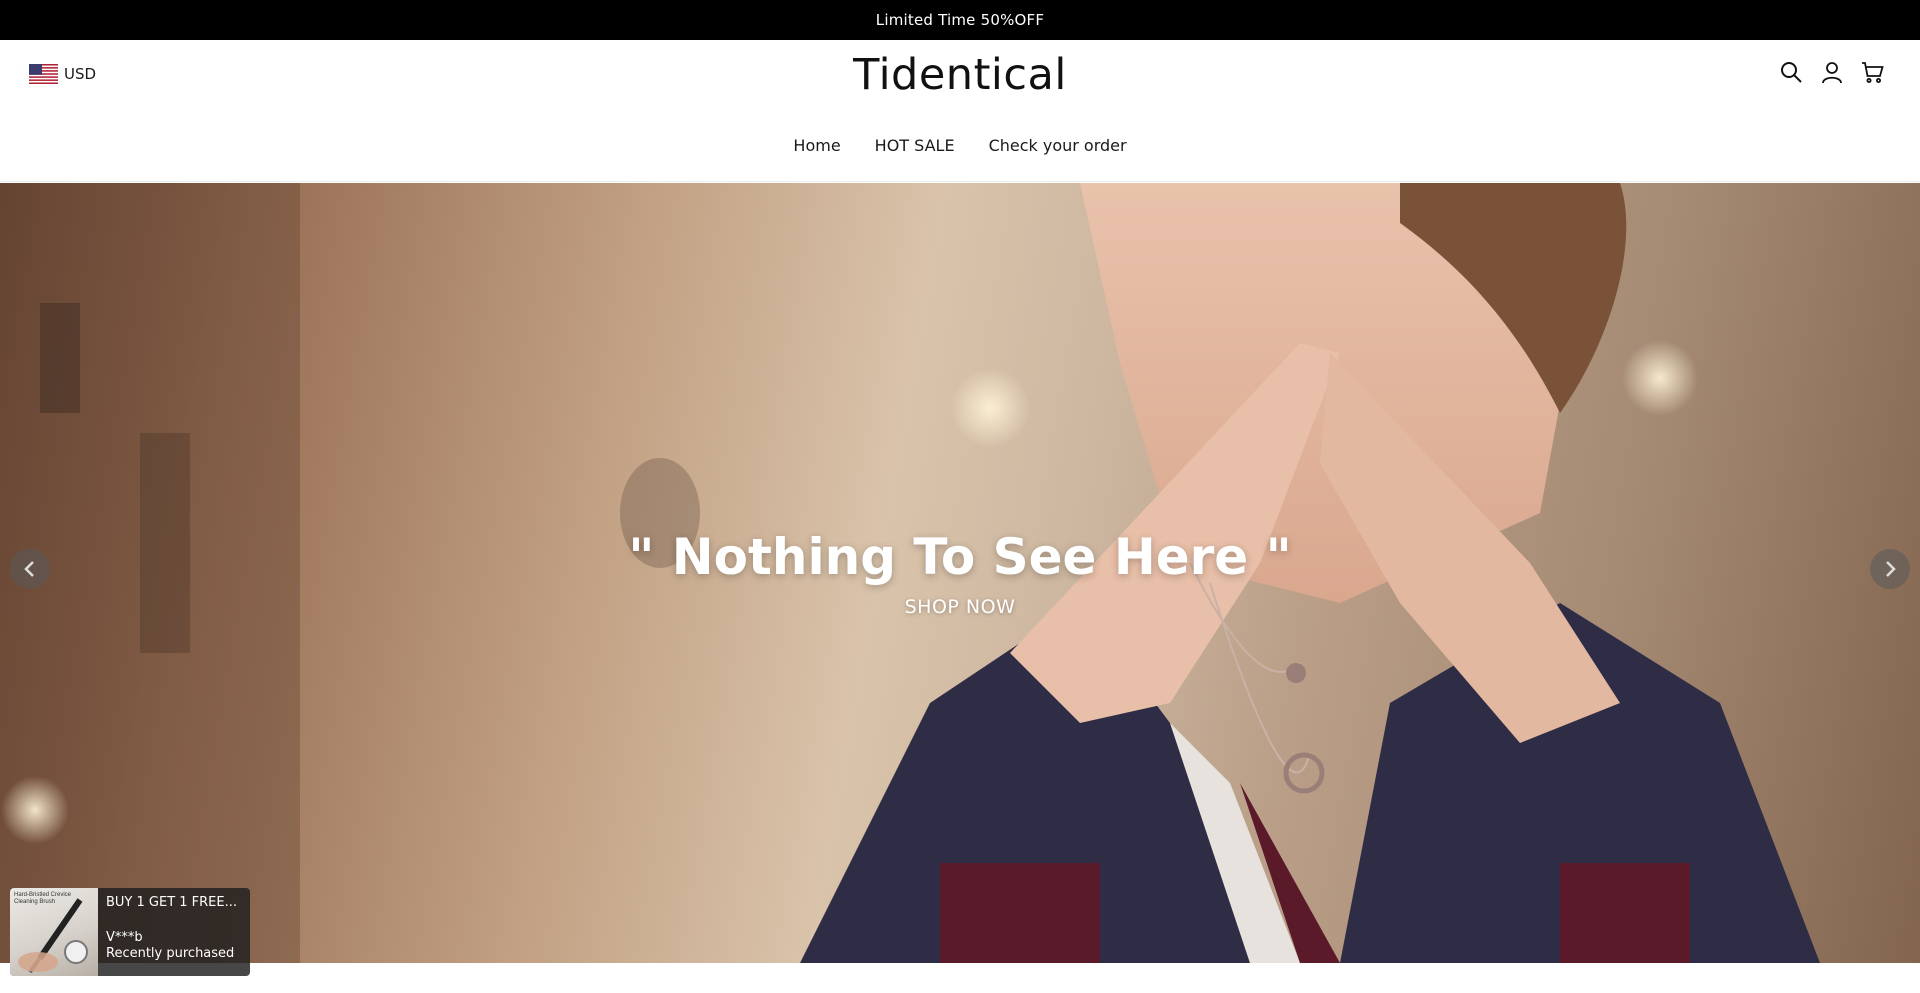  I want to click on user-icon, so click(1832, 72).